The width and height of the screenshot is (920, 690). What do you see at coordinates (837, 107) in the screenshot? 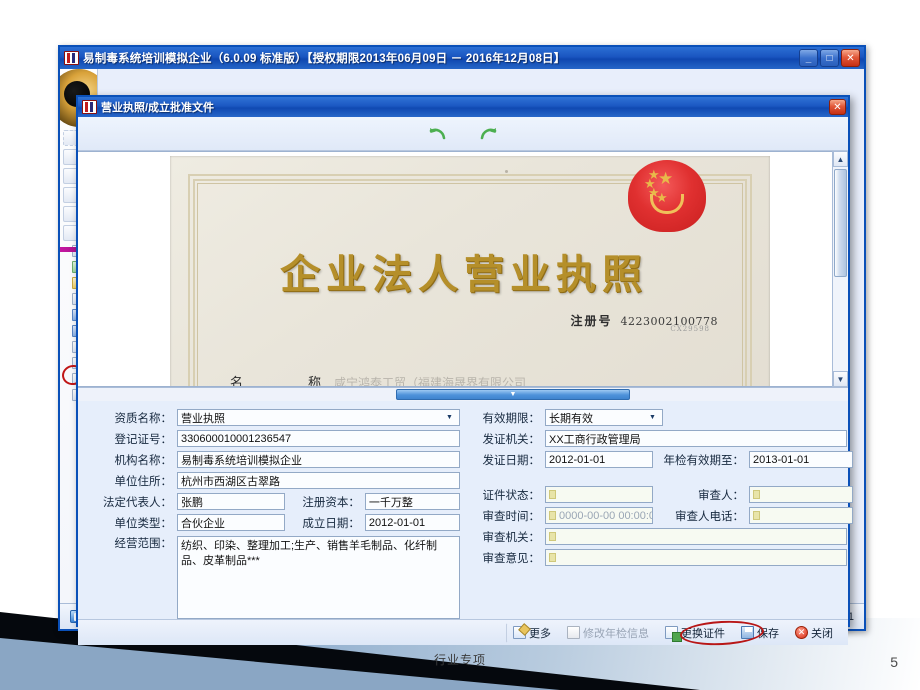
I see `dialog-close-button: ✕` at bounding box center [837, 107].